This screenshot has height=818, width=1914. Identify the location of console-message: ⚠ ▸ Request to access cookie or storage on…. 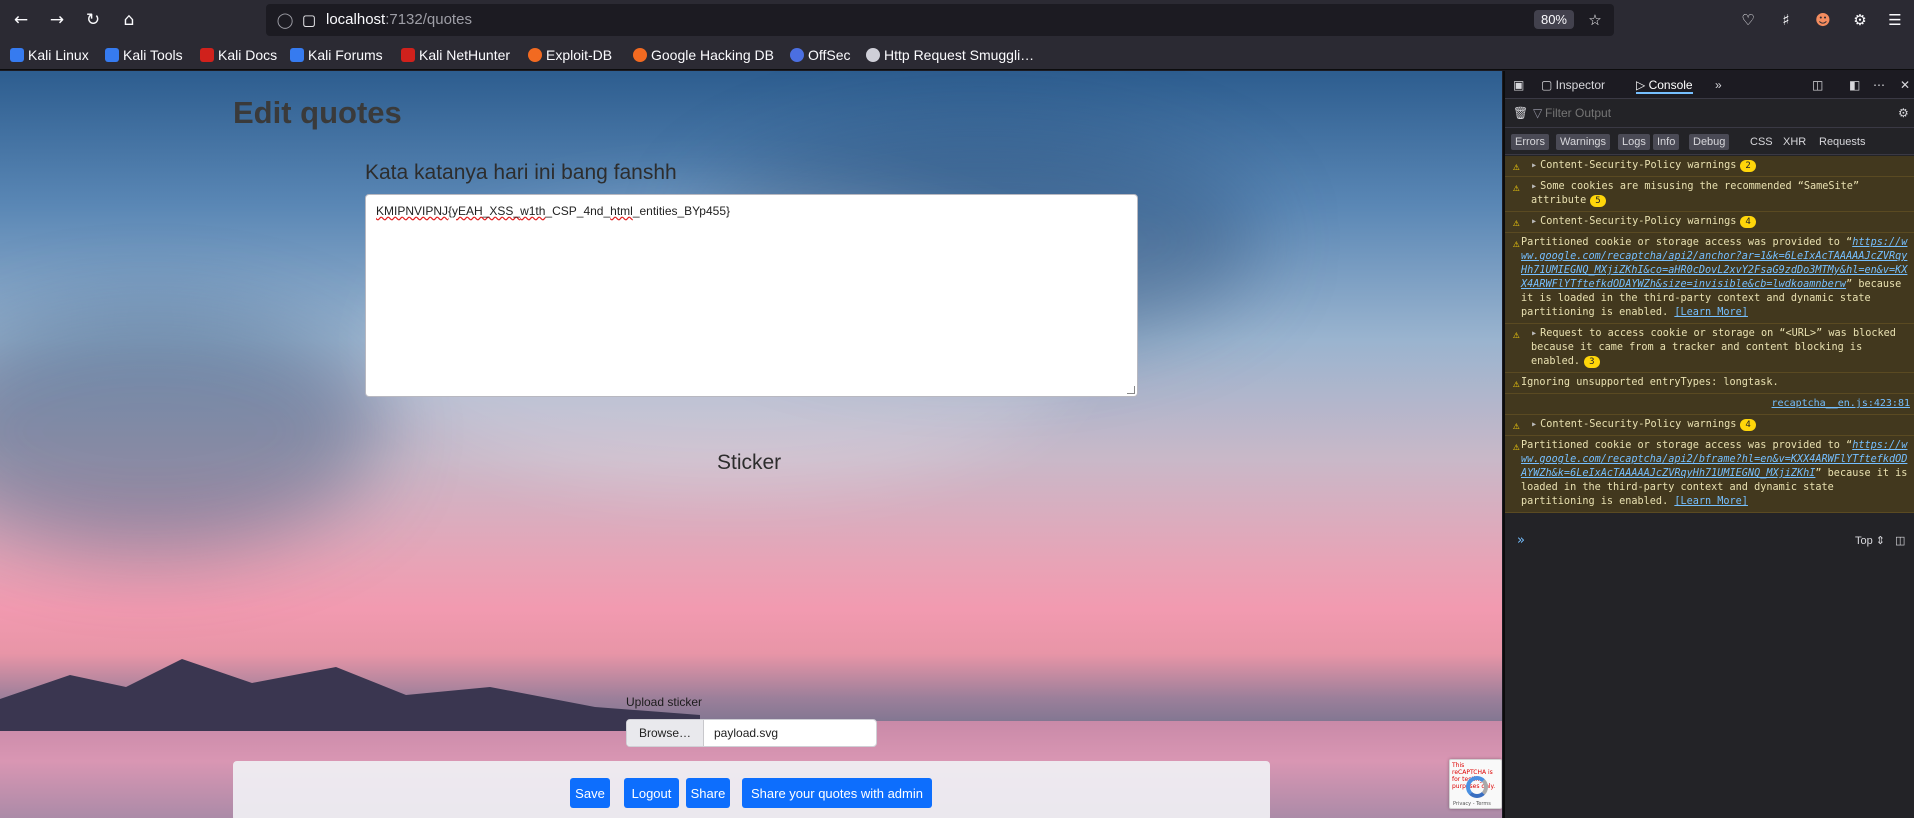
(1709, 348).